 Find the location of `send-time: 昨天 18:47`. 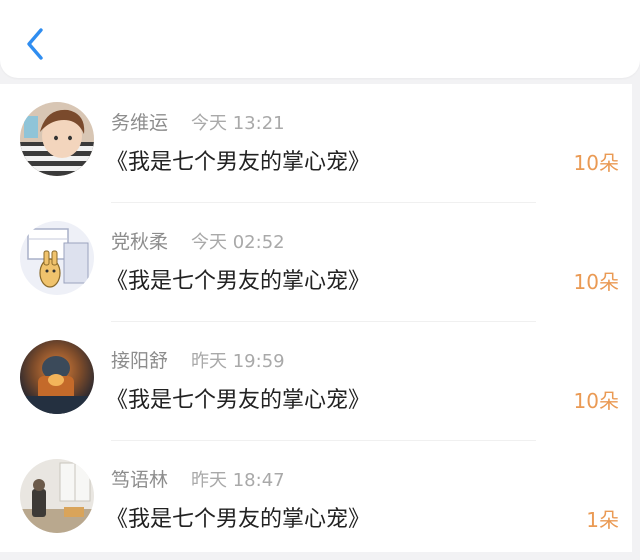

send-time: 昨天 18:47 is located at coordinates (238, 480).